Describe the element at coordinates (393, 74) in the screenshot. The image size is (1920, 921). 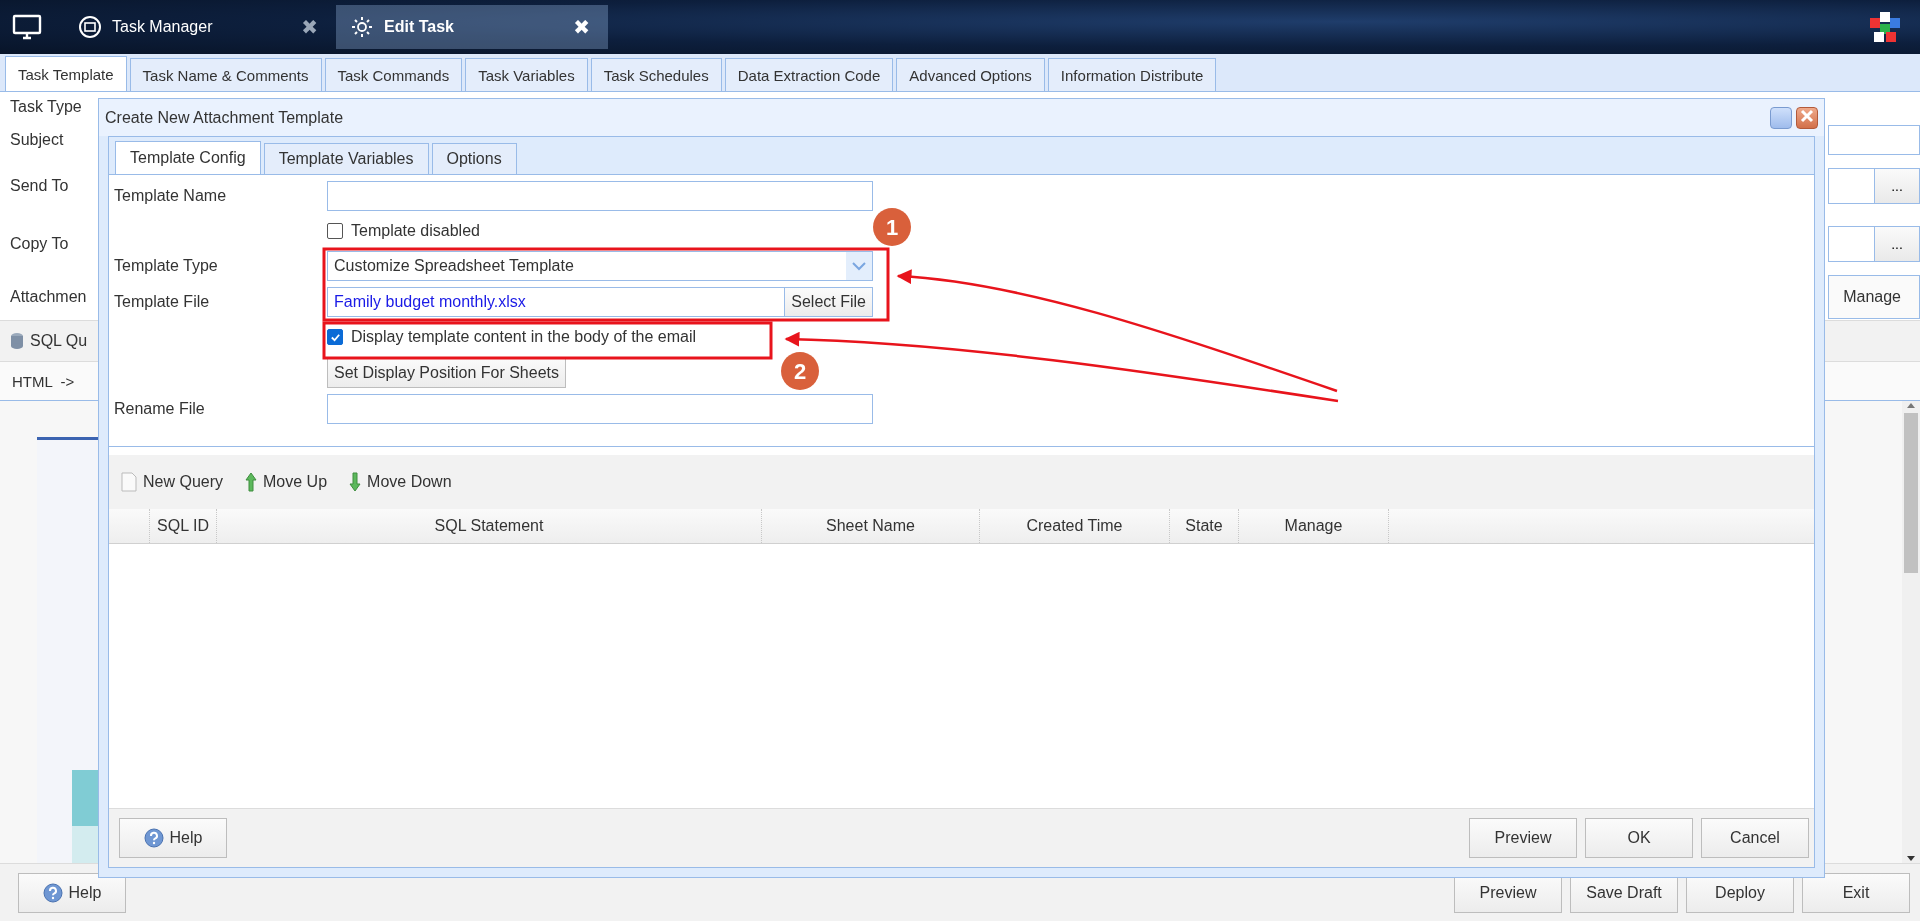
I see `page-tab: Task Commands` at that location.